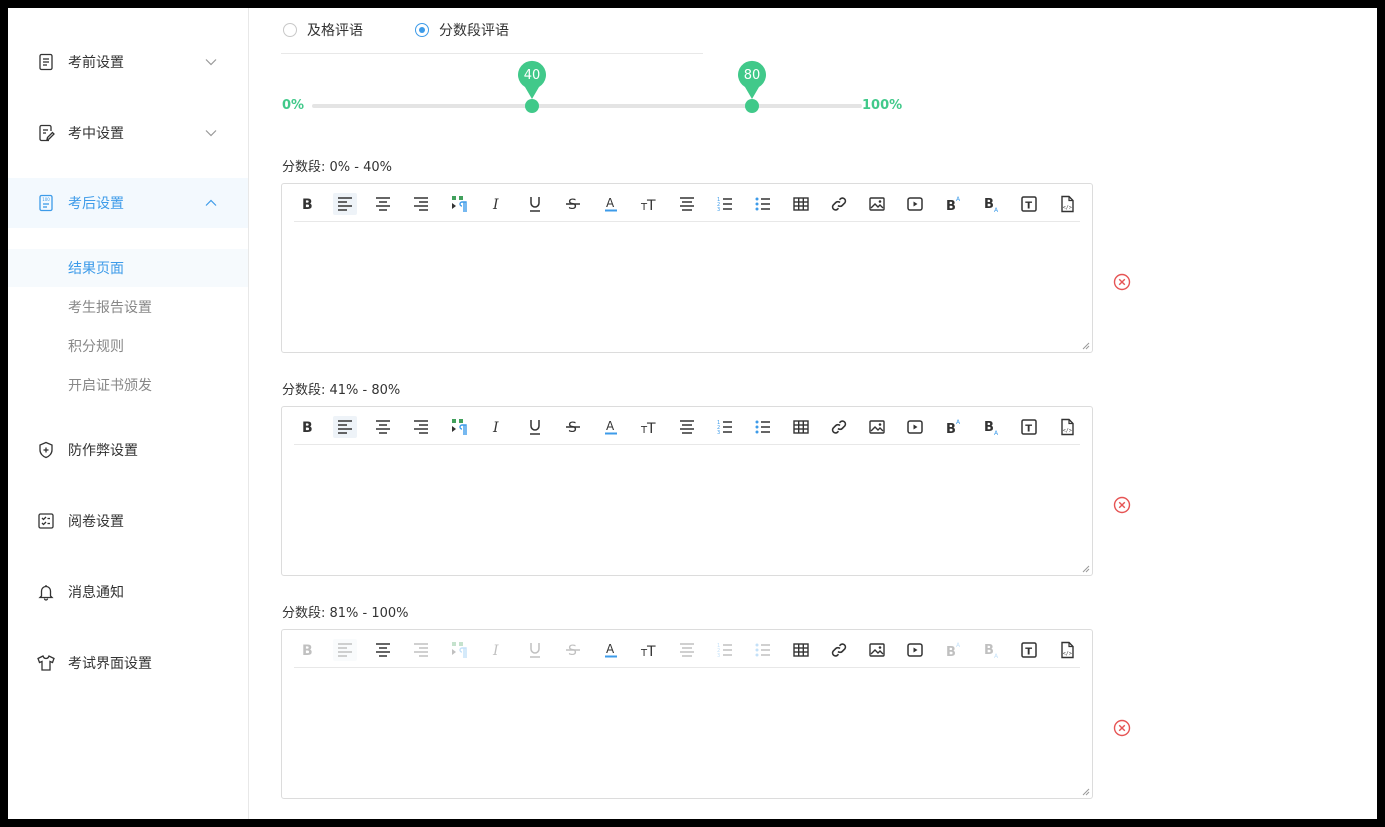 The height and width of the screenshot is (827, 1385). What do you see at coordinates (718, 433) in the screenshot?
I see `svg-text: 3` at bounding box center [718, 433].